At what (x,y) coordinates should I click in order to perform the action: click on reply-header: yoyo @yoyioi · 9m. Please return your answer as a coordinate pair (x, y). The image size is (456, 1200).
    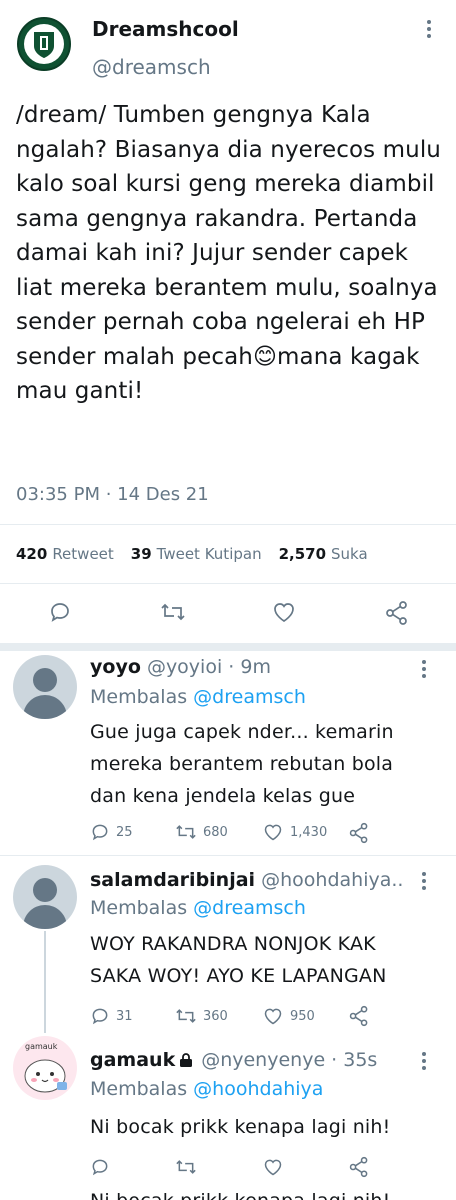
    Looking at the image, I should click on (180, 667).